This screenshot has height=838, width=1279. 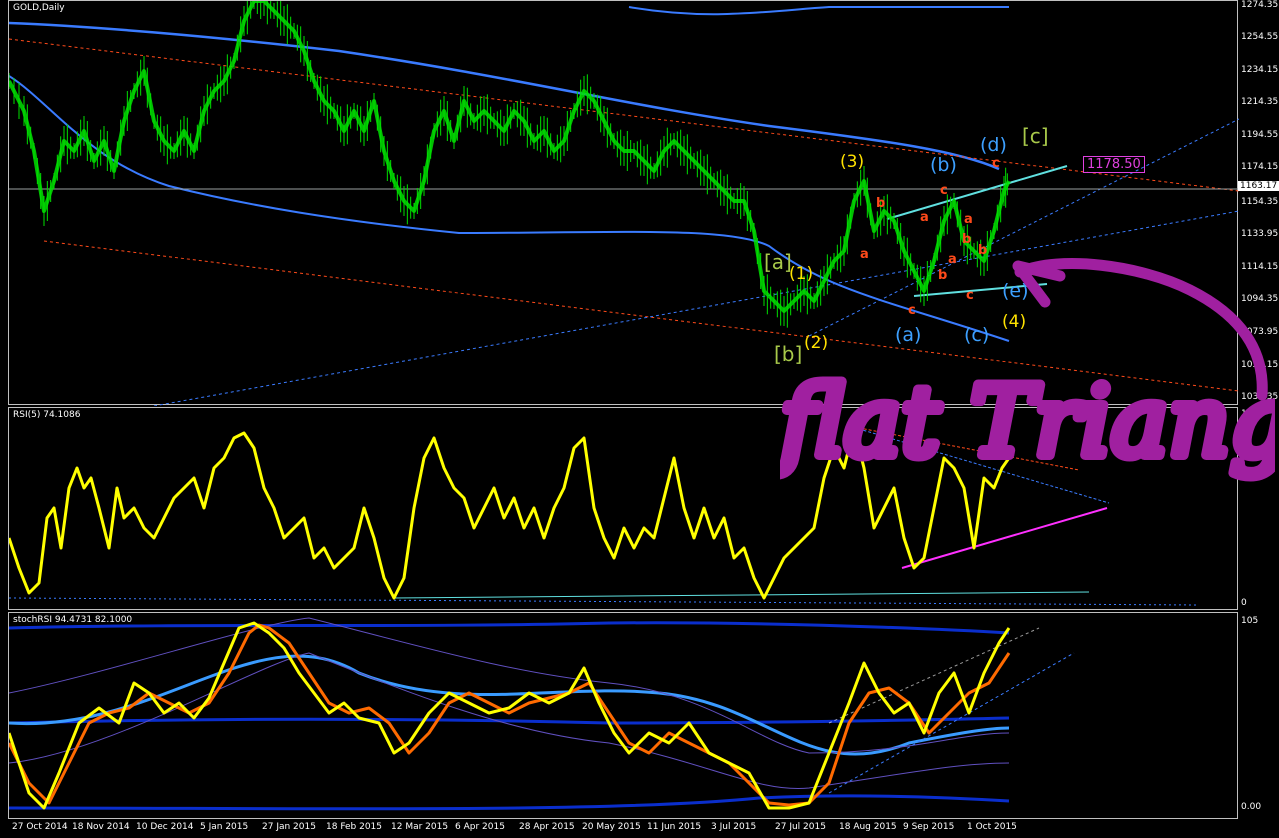 I want to click on sub-label-a2: a, so click(x=924, y=217).